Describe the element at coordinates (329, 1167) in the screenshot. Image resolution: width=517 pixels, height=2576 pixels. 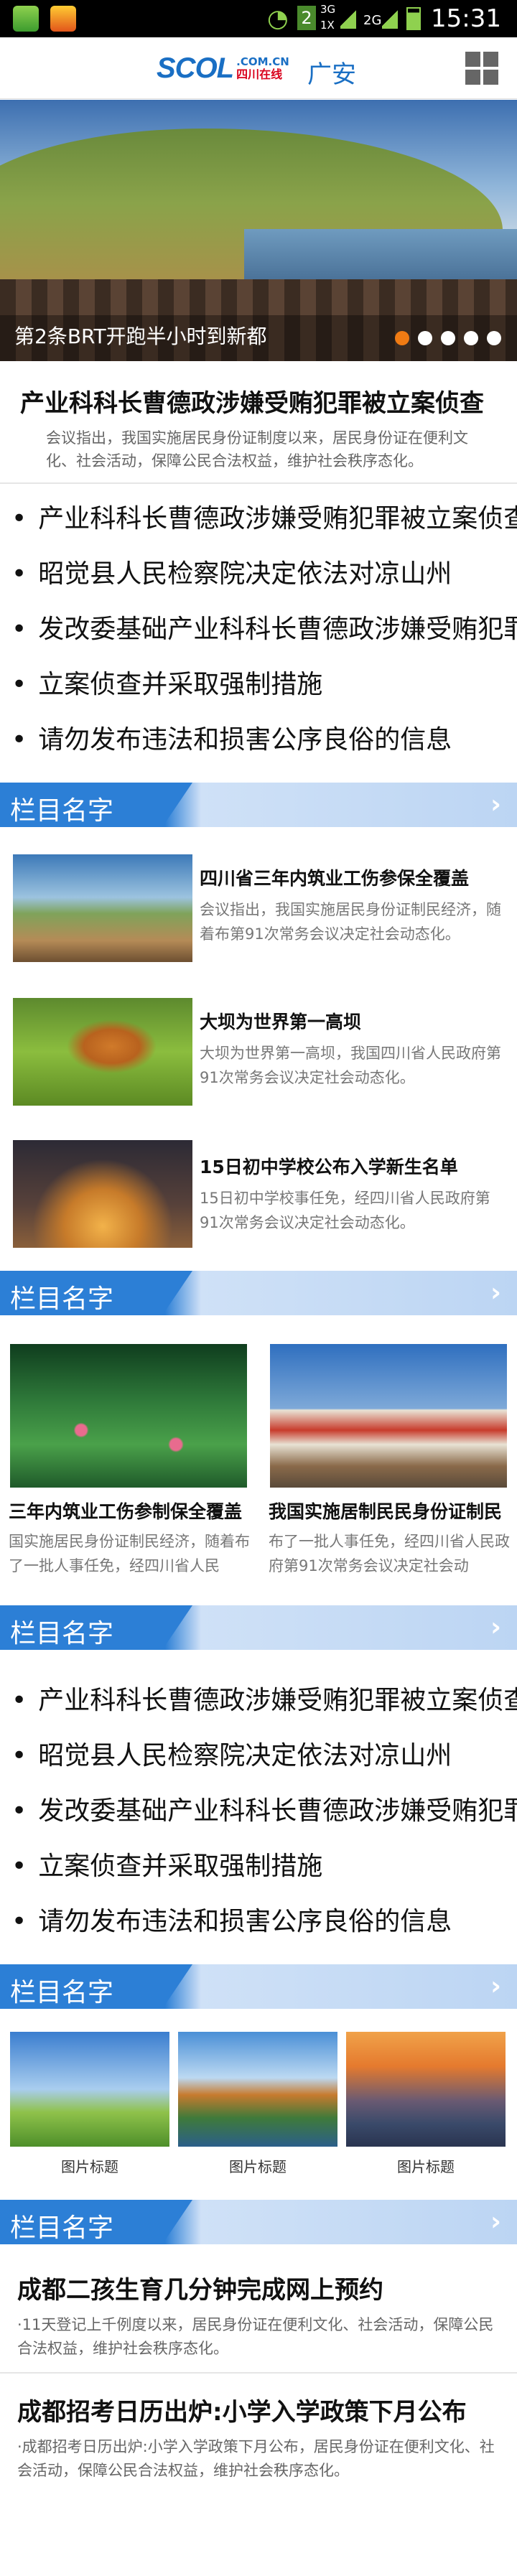
I see `news-title: 15日初中学校公布入学新生名单` at that location.